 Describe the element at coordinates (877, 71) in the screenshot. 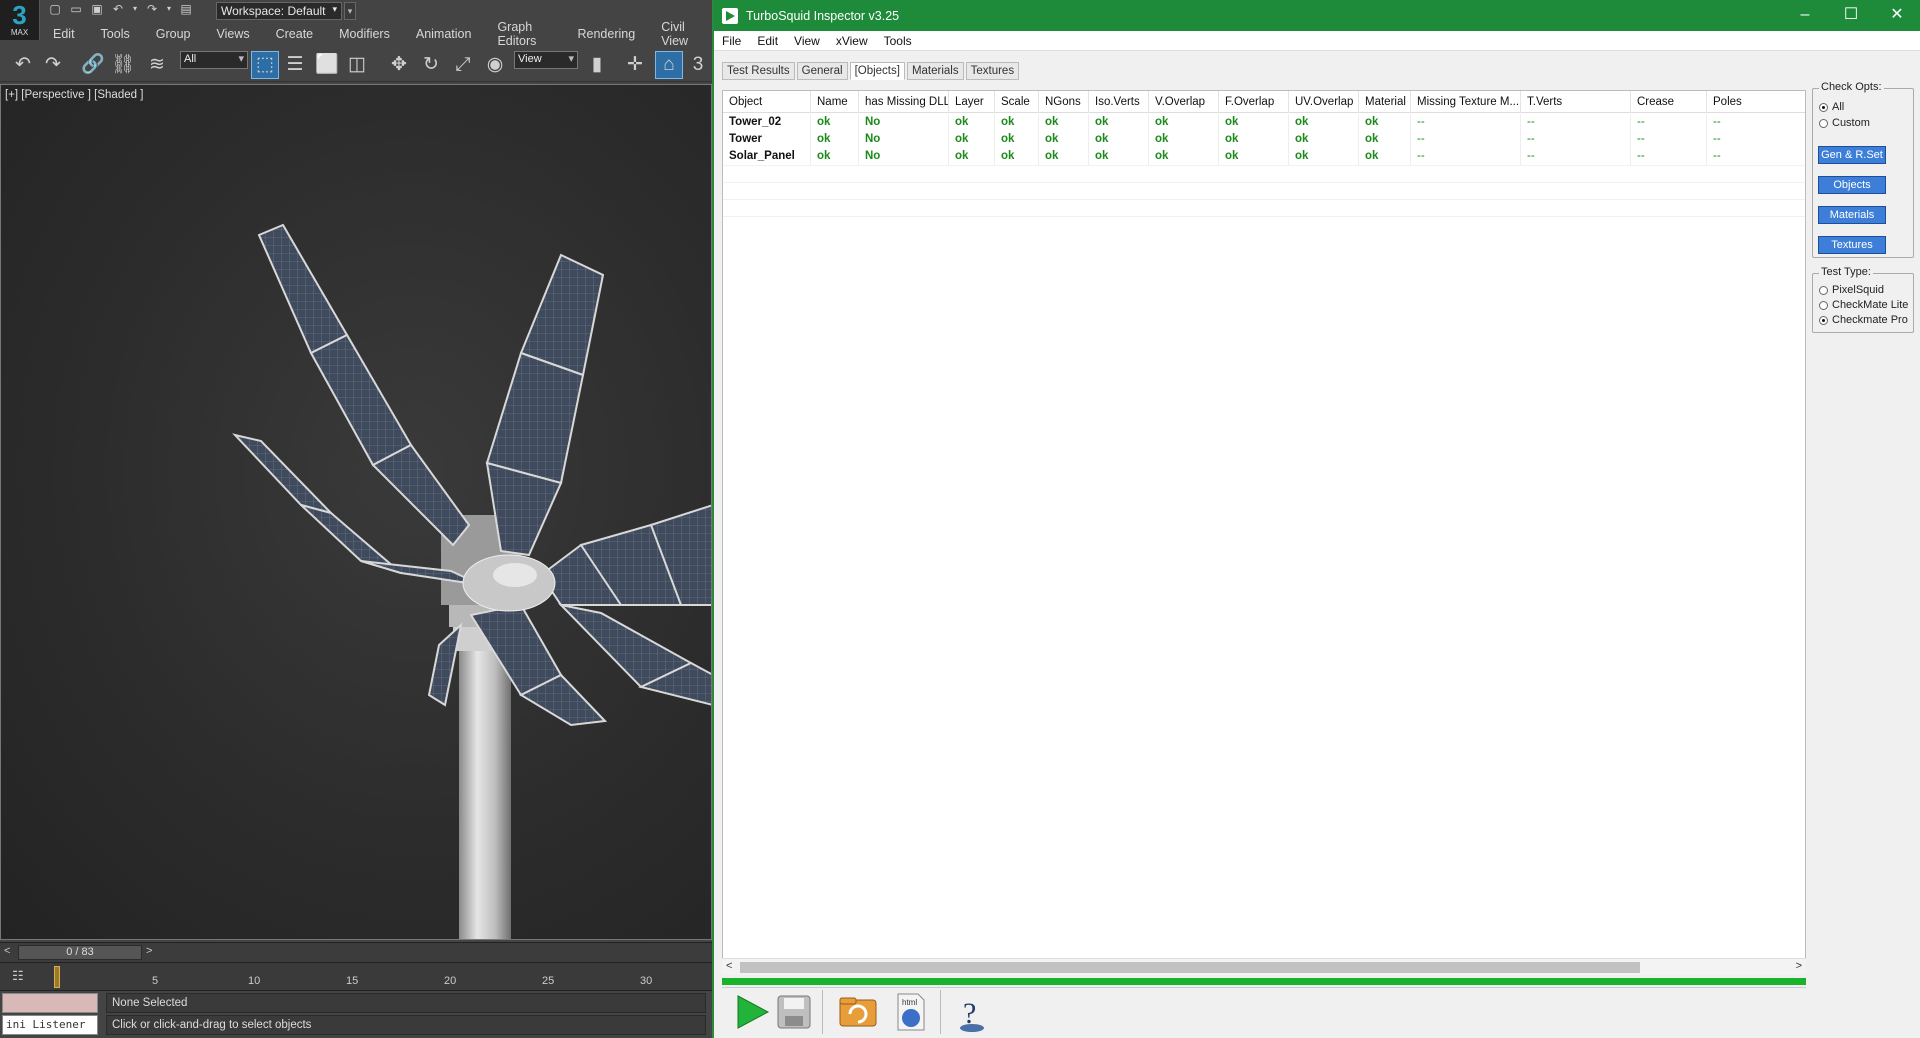

I see `tab-objects: [Objects]` at that location.